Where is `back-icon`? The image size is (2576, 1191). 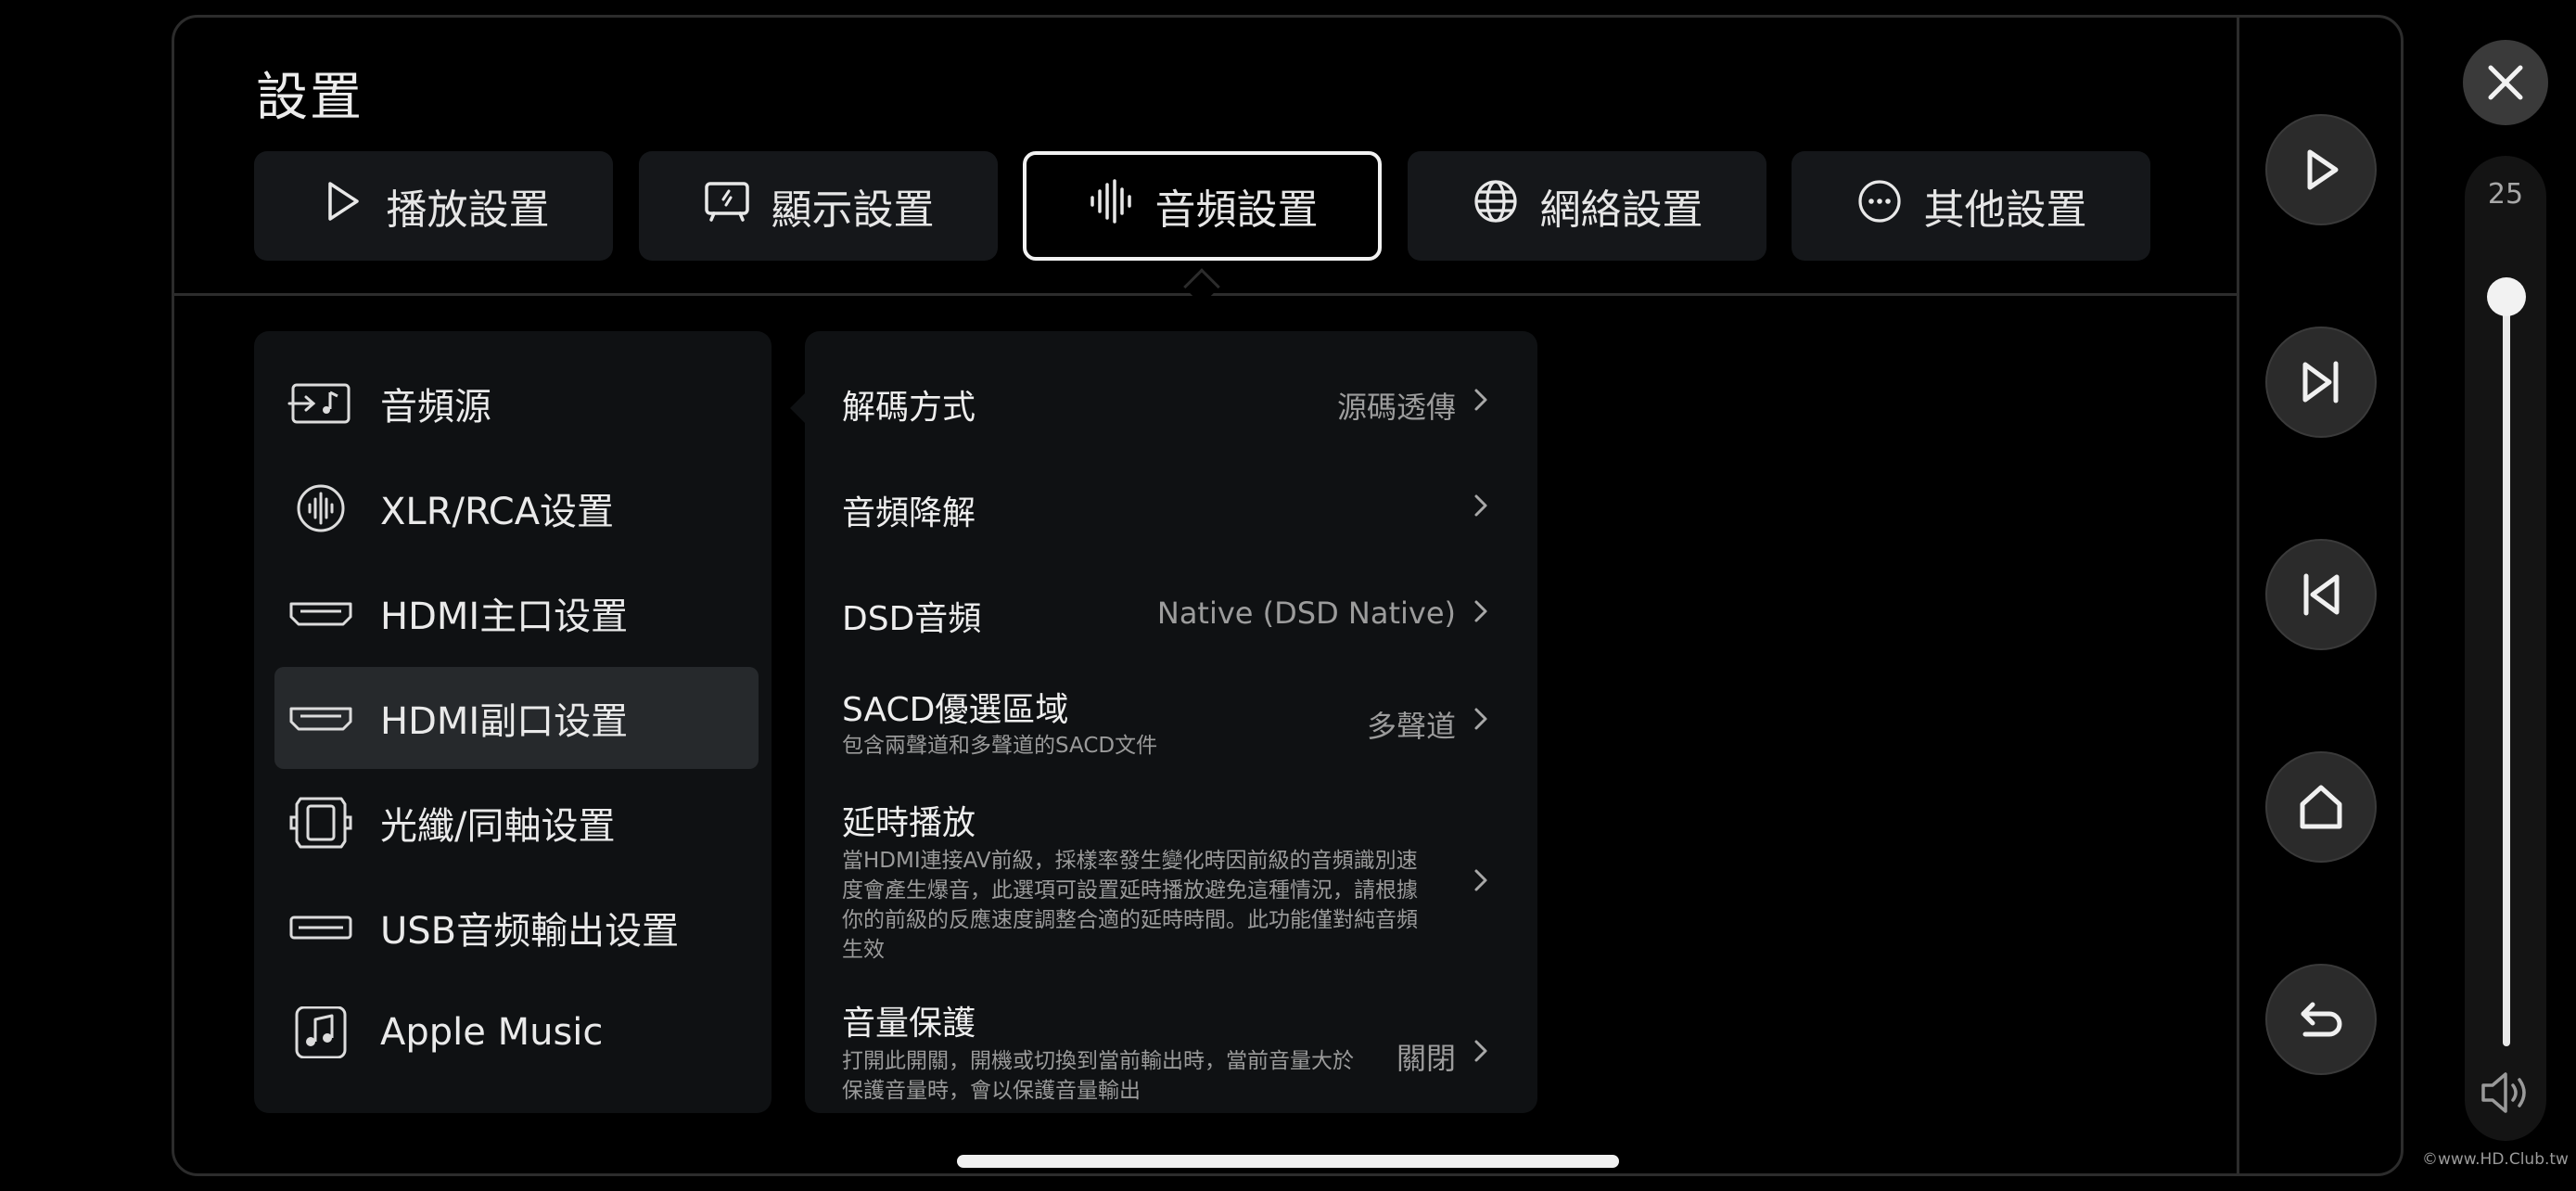
back-icon is located at coordinates (2321, 1019).